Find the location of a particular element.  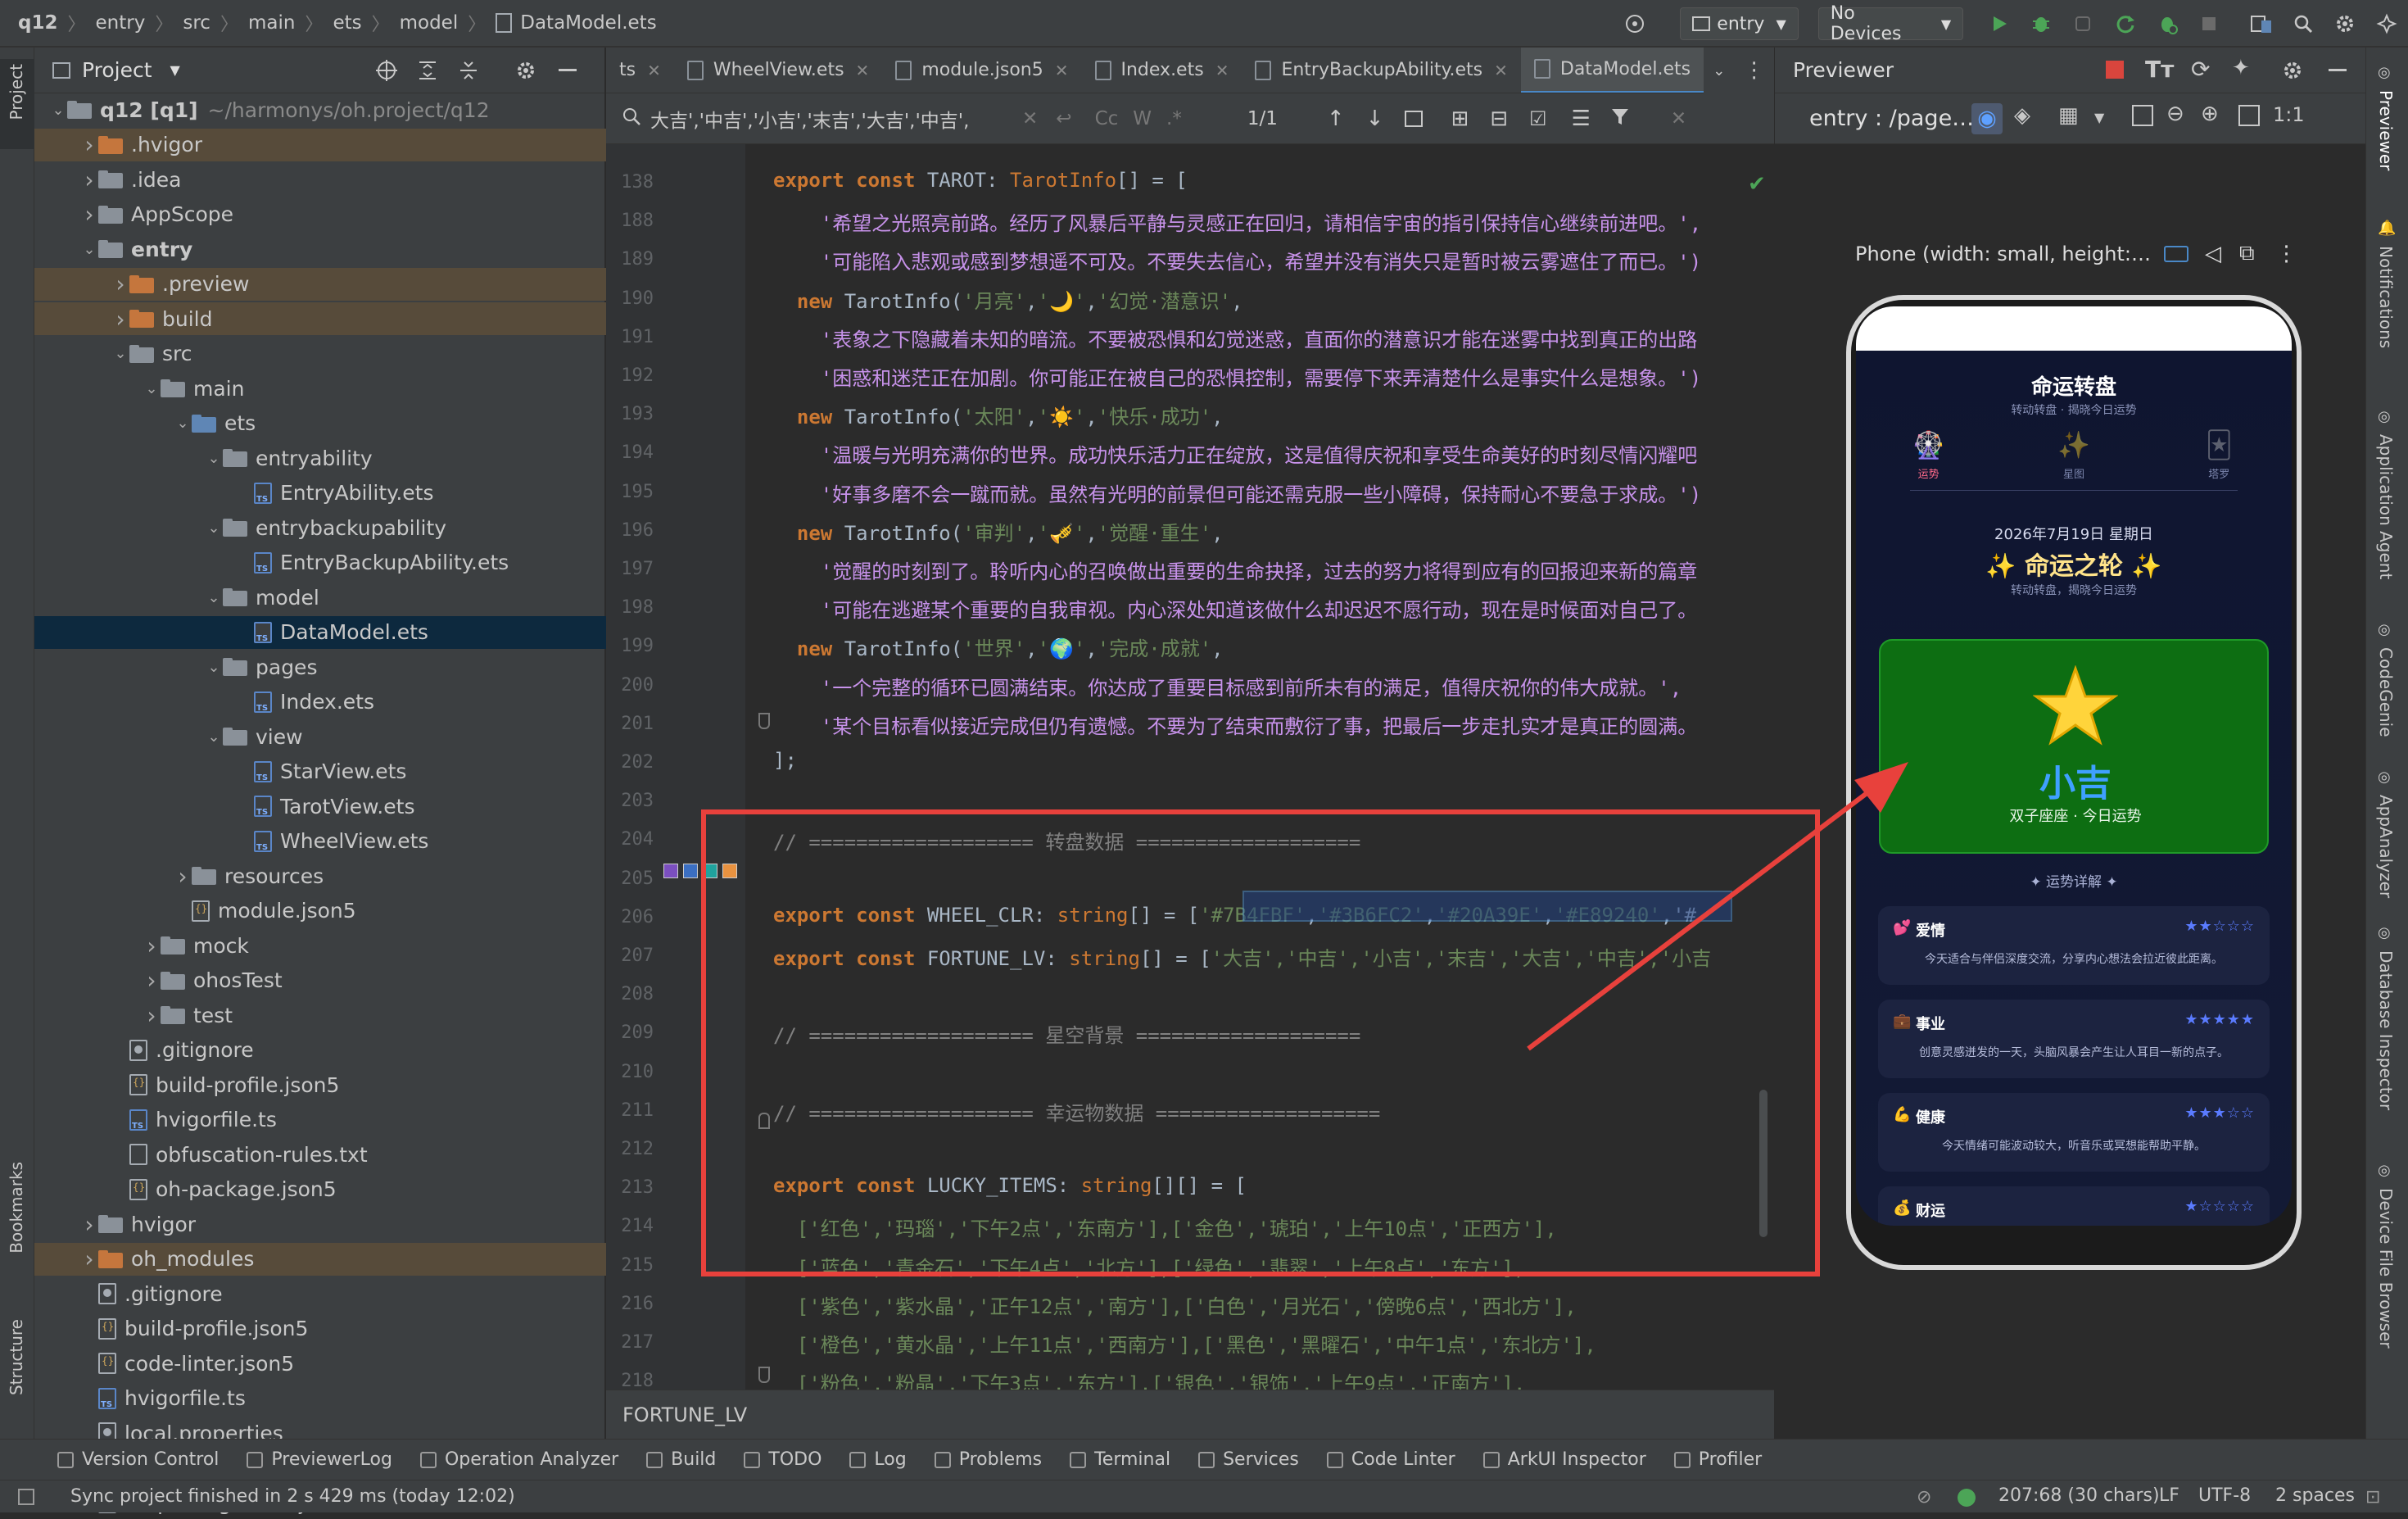

editor-tab: module.json5 ✕ is located at coordinates (981, 70).